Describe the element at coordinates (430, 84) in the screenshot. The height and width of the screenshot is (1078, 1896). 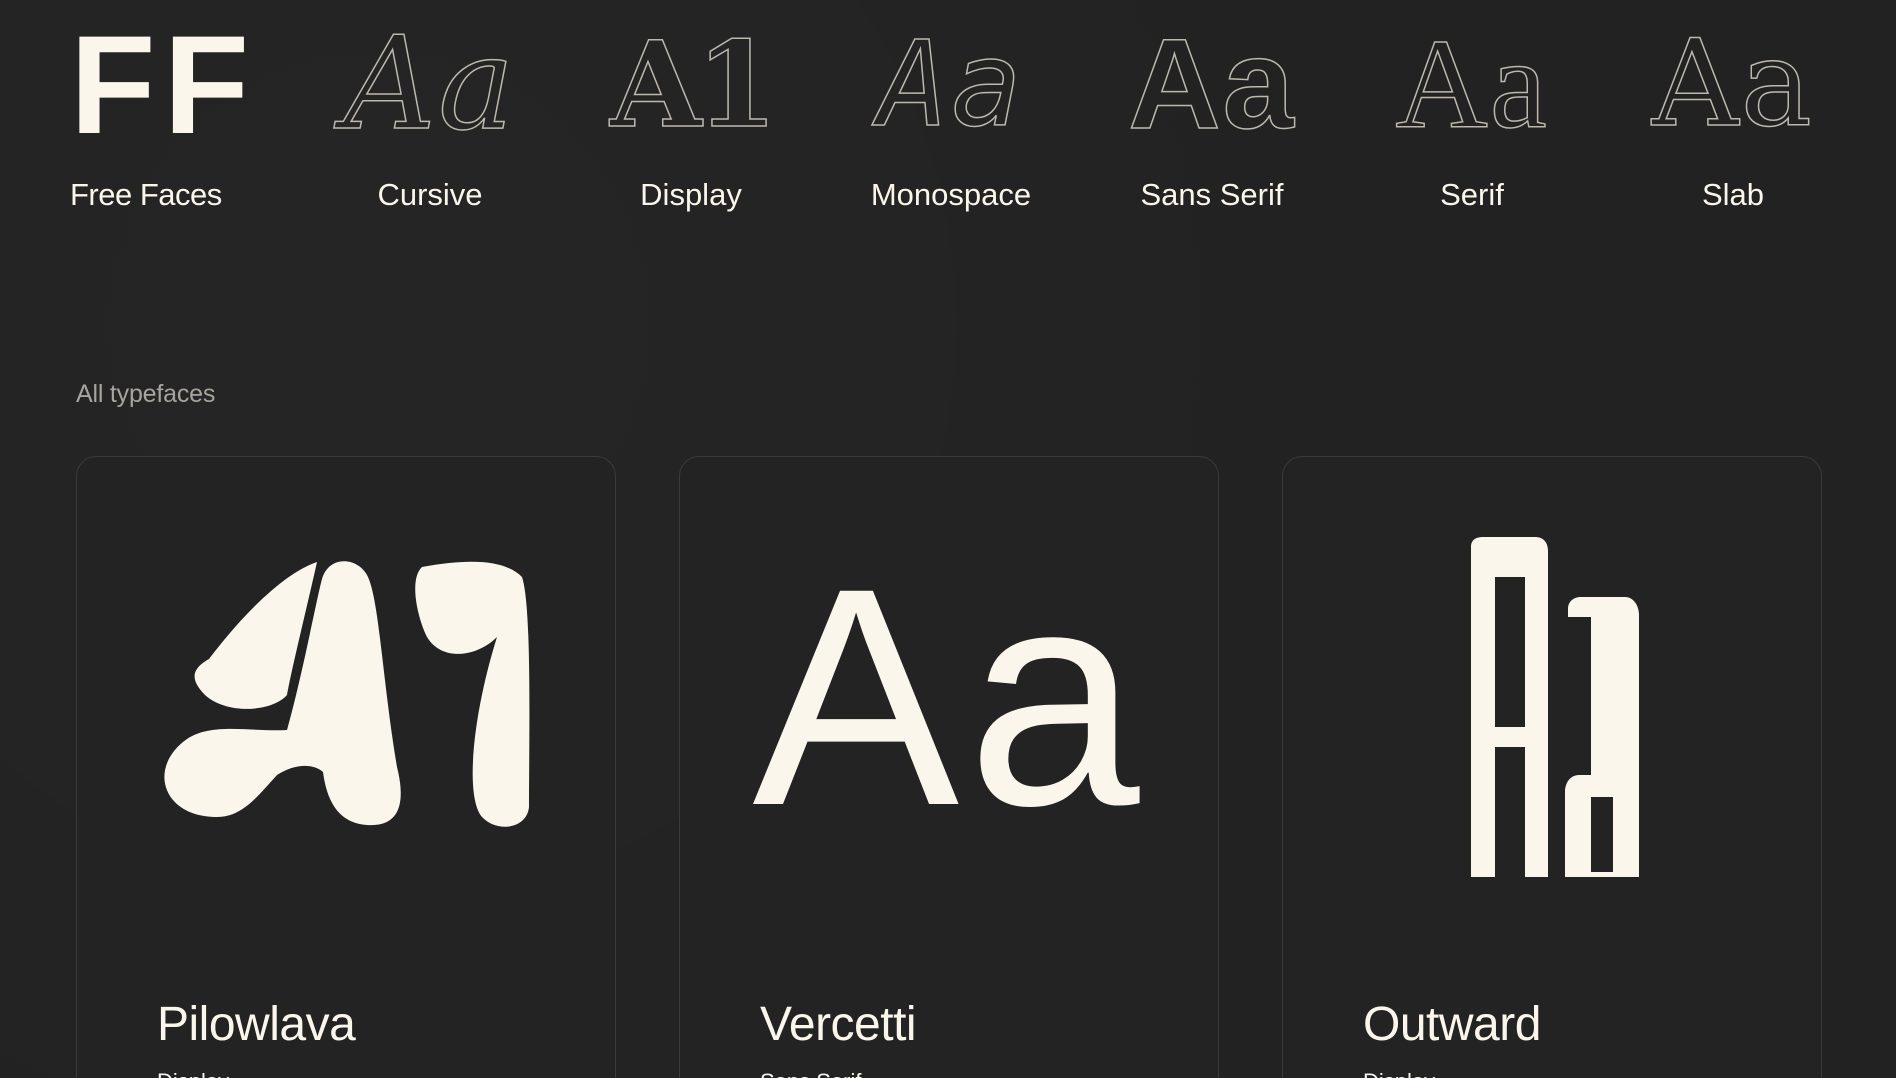
I see `cursive-glyph-icon: Aa` at that location.